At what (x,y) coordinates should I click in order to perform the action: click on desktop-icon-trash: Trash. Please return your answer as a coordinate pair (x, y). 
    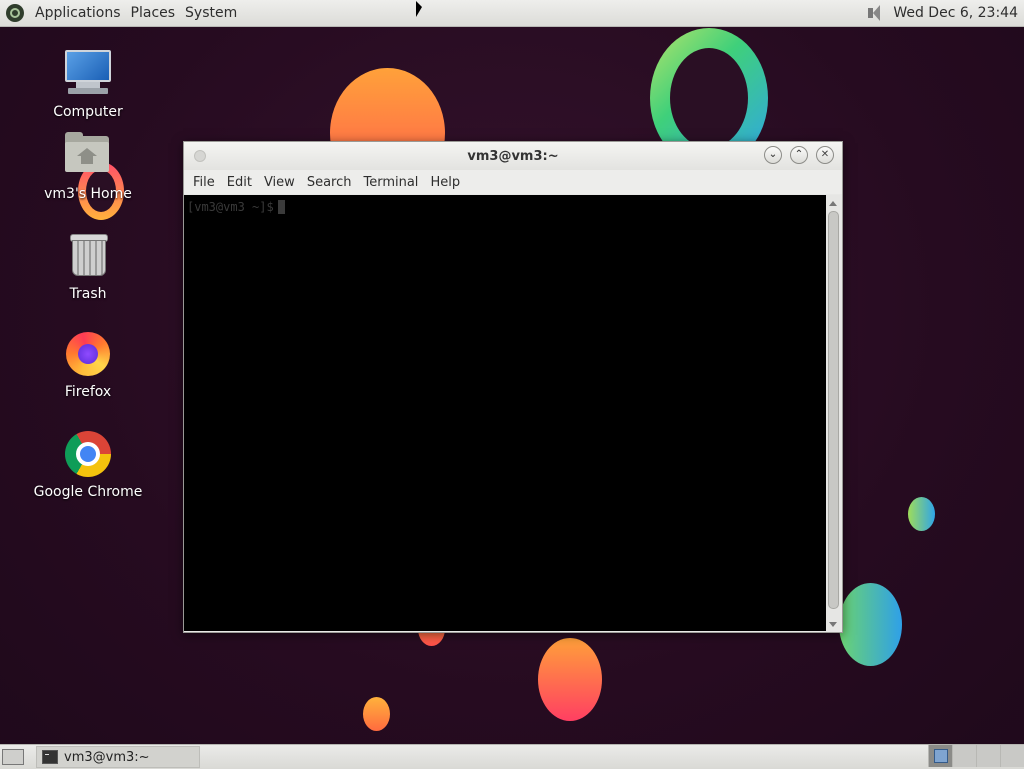
    Looking at the image, I should click on (88, 266).